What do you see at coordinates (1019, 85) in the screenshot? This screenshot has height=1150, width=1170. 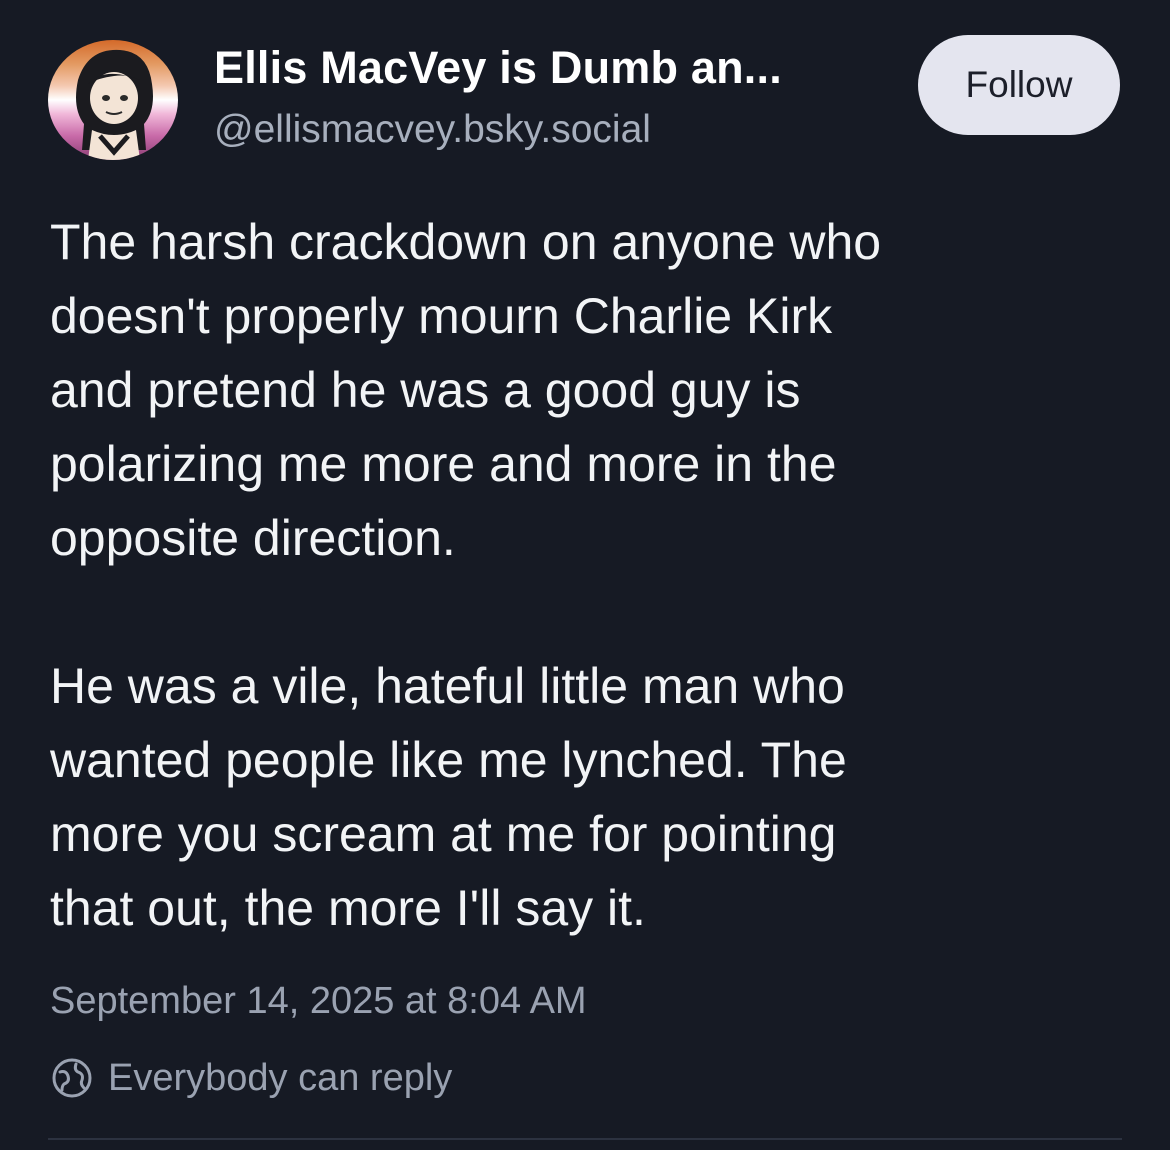 I see `follow-button: Follow` at bounding box center [1019, 85].